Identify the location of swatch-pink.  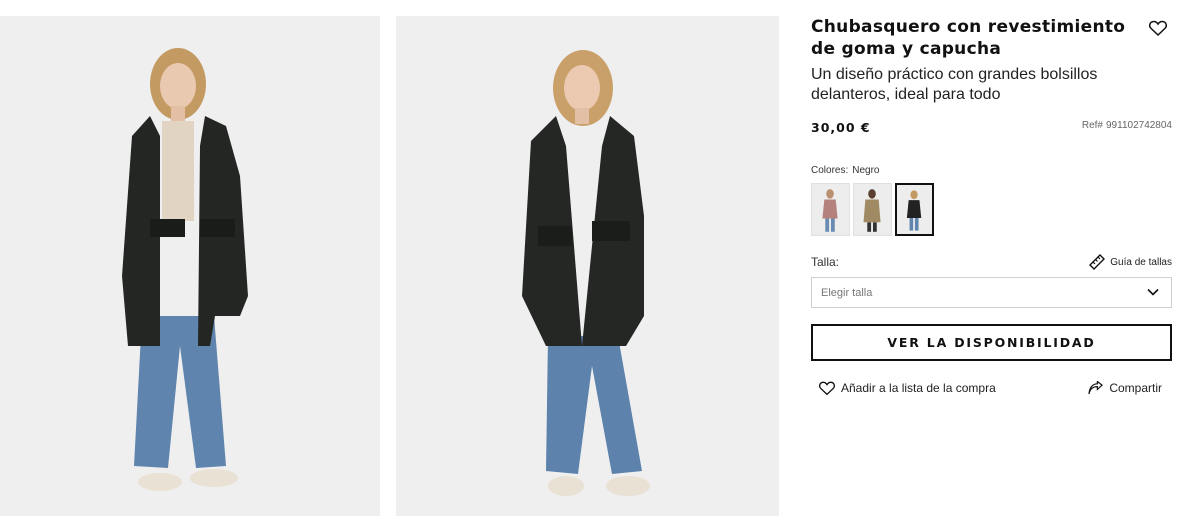
(830, 209).